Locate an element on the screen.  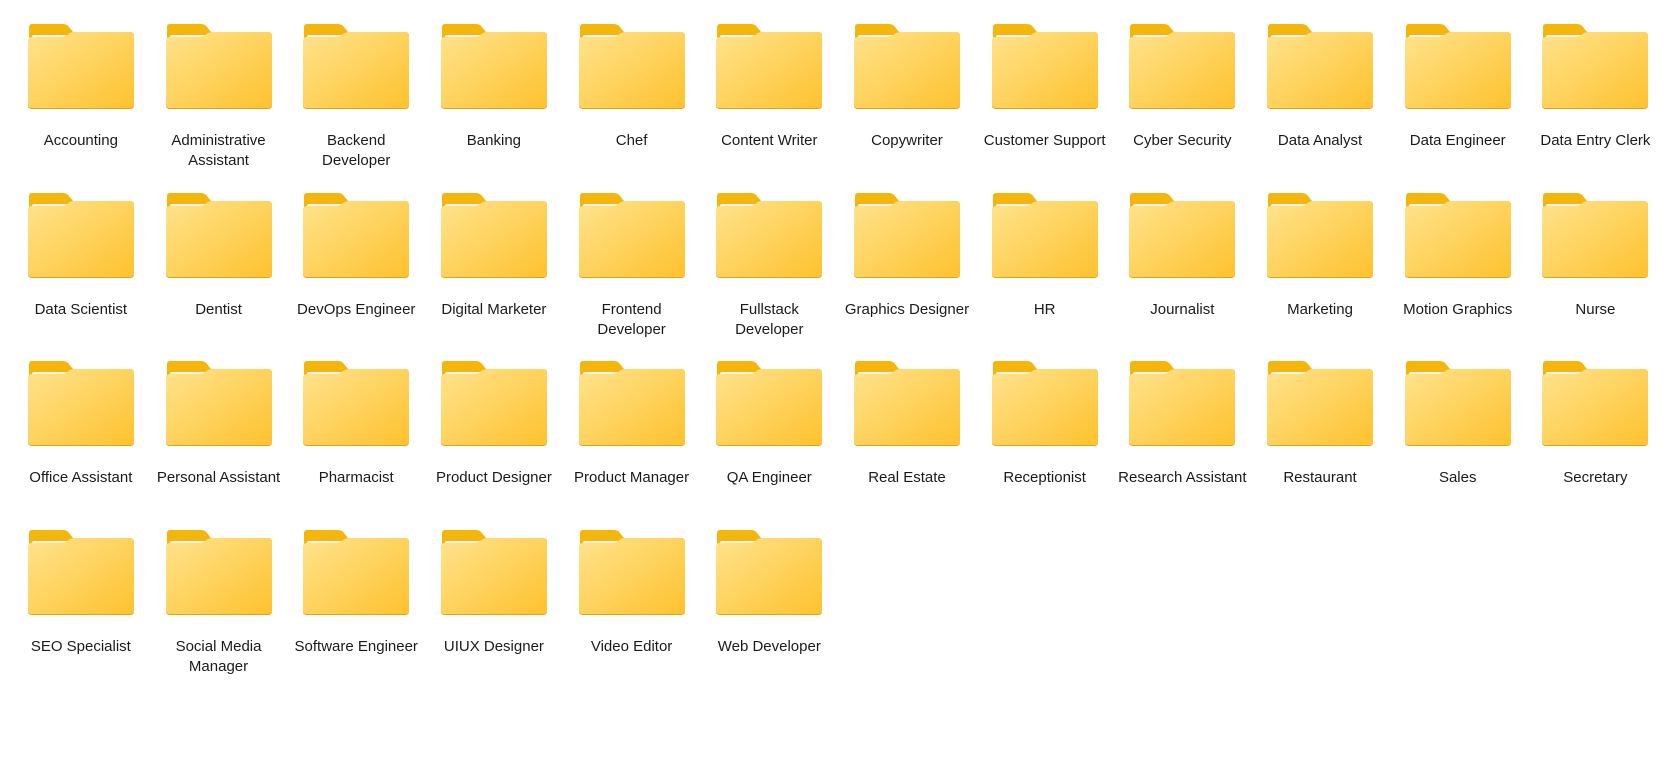
folder-pharmacist: Pharmacist is located at coordinates (356, 444).